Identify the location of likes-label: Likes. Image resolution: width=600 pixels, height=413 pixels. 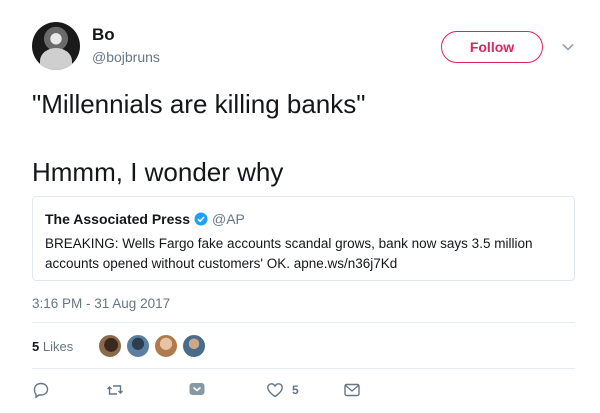
(58, 346).